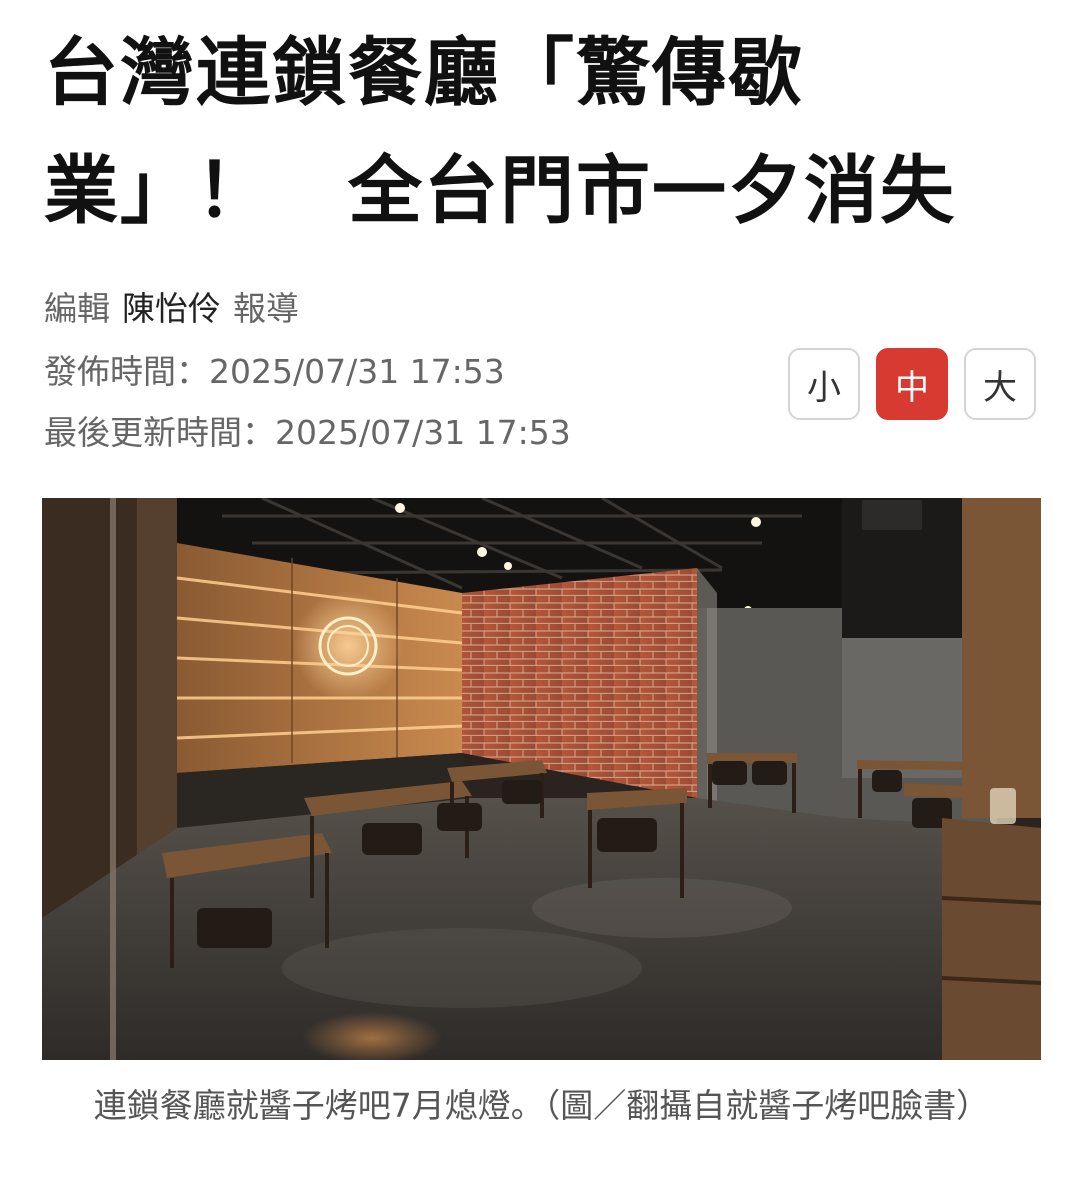  Describe the element at coordinates (541, 1105) in the screenshot. I see `photo-caption: 連鎖餐廳就醬子烤吧7月熄燈。（圖／翻攝自就醬子烤吧臉書）` at that location.